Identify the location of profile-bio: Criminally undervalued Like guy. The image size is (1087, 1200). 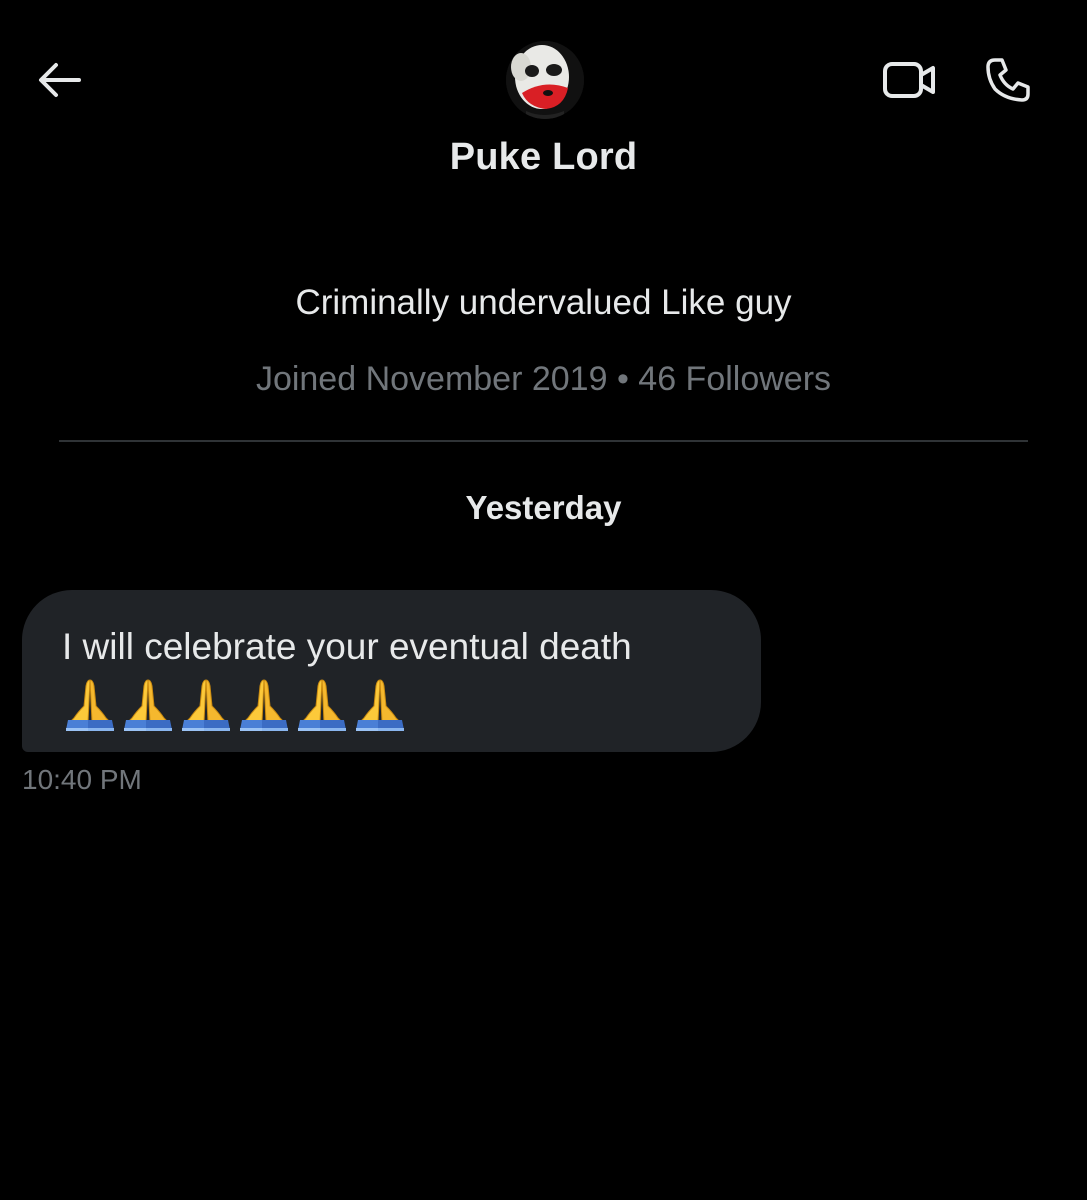
(543, 302).